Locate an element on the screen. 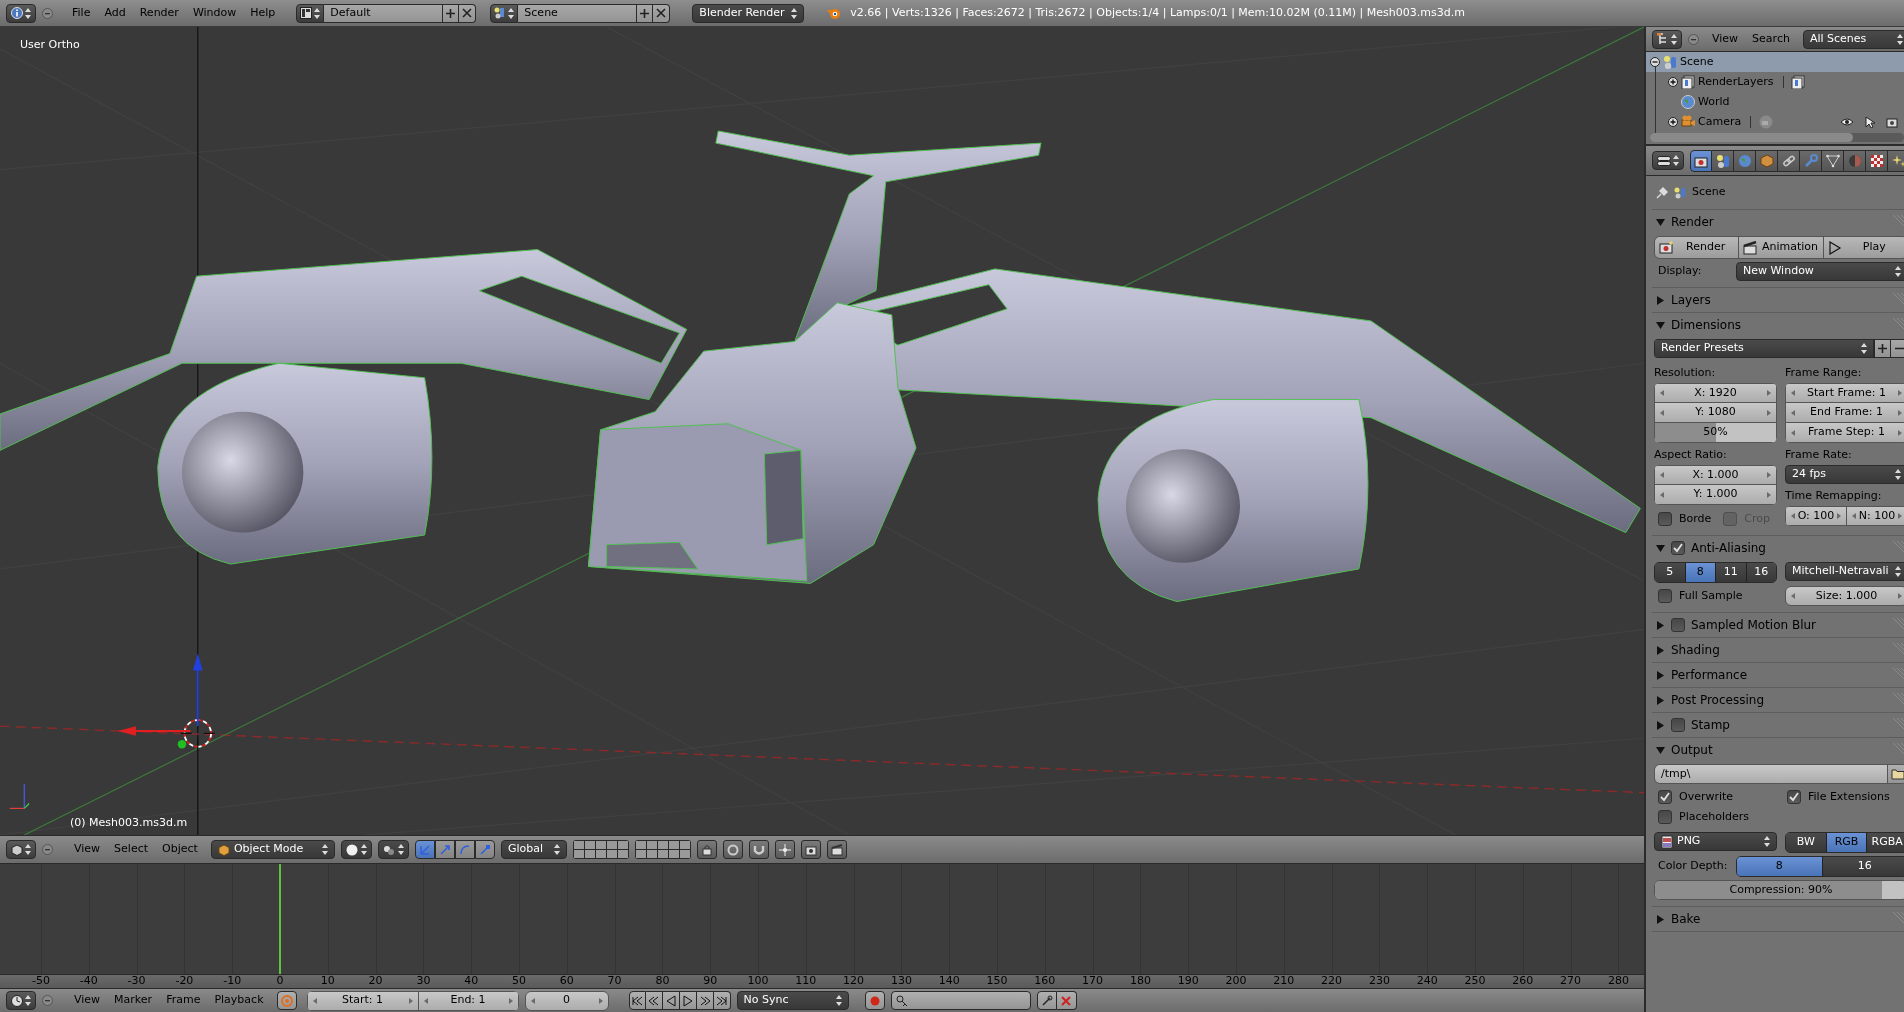 The width and height of the screenshot is (1904, 1012). filter-size-field: Size: 1.000 is located at coordinates (1844, 596).